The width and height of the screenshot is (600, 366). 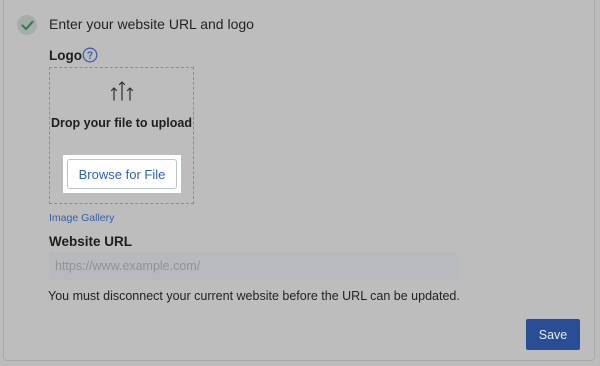 I want to click on drop-file-text: Drop your file to upload, so click(x=121, y=123).